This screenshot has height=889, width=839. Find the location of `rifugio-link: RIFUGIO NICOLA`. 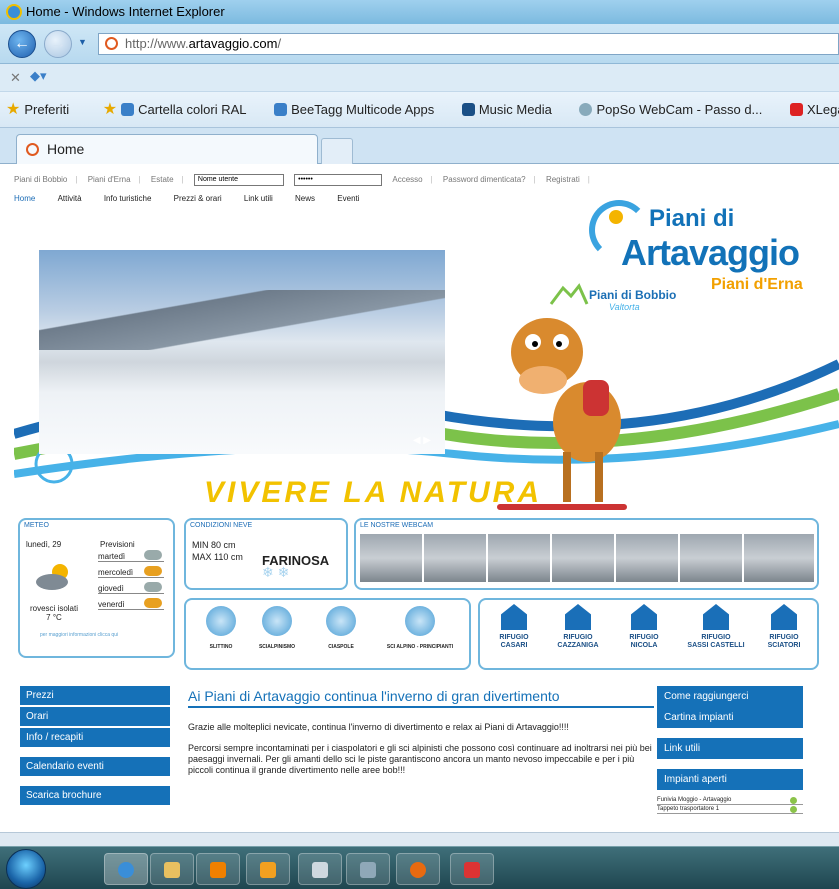

rifugio-link: RIFUGIO NICOLA is located at coordinates (644, 627).